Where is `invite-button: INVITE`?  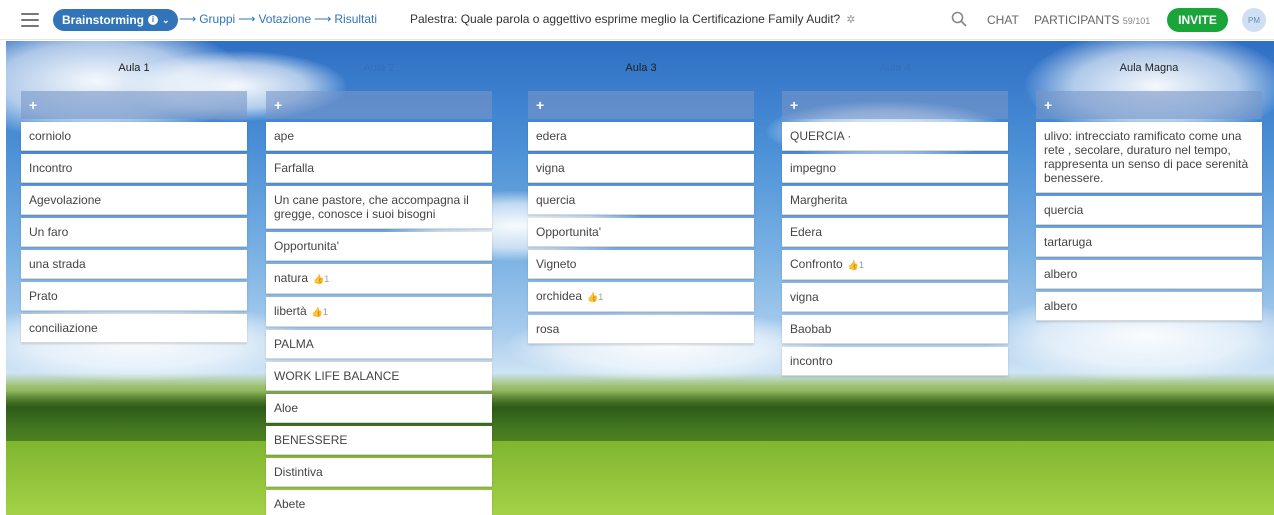
invite-button: INVITE is located at coordinates (1197, 20).